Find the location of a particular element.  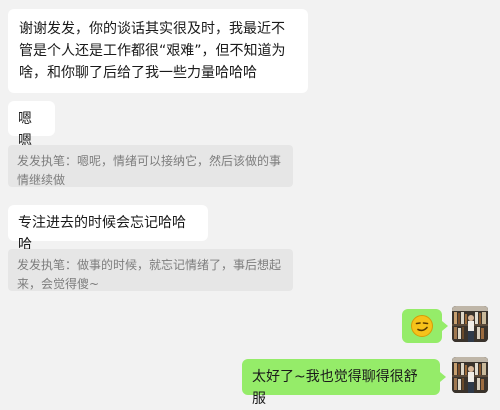

outgoing-sticker is located at coordinates (422, 326).